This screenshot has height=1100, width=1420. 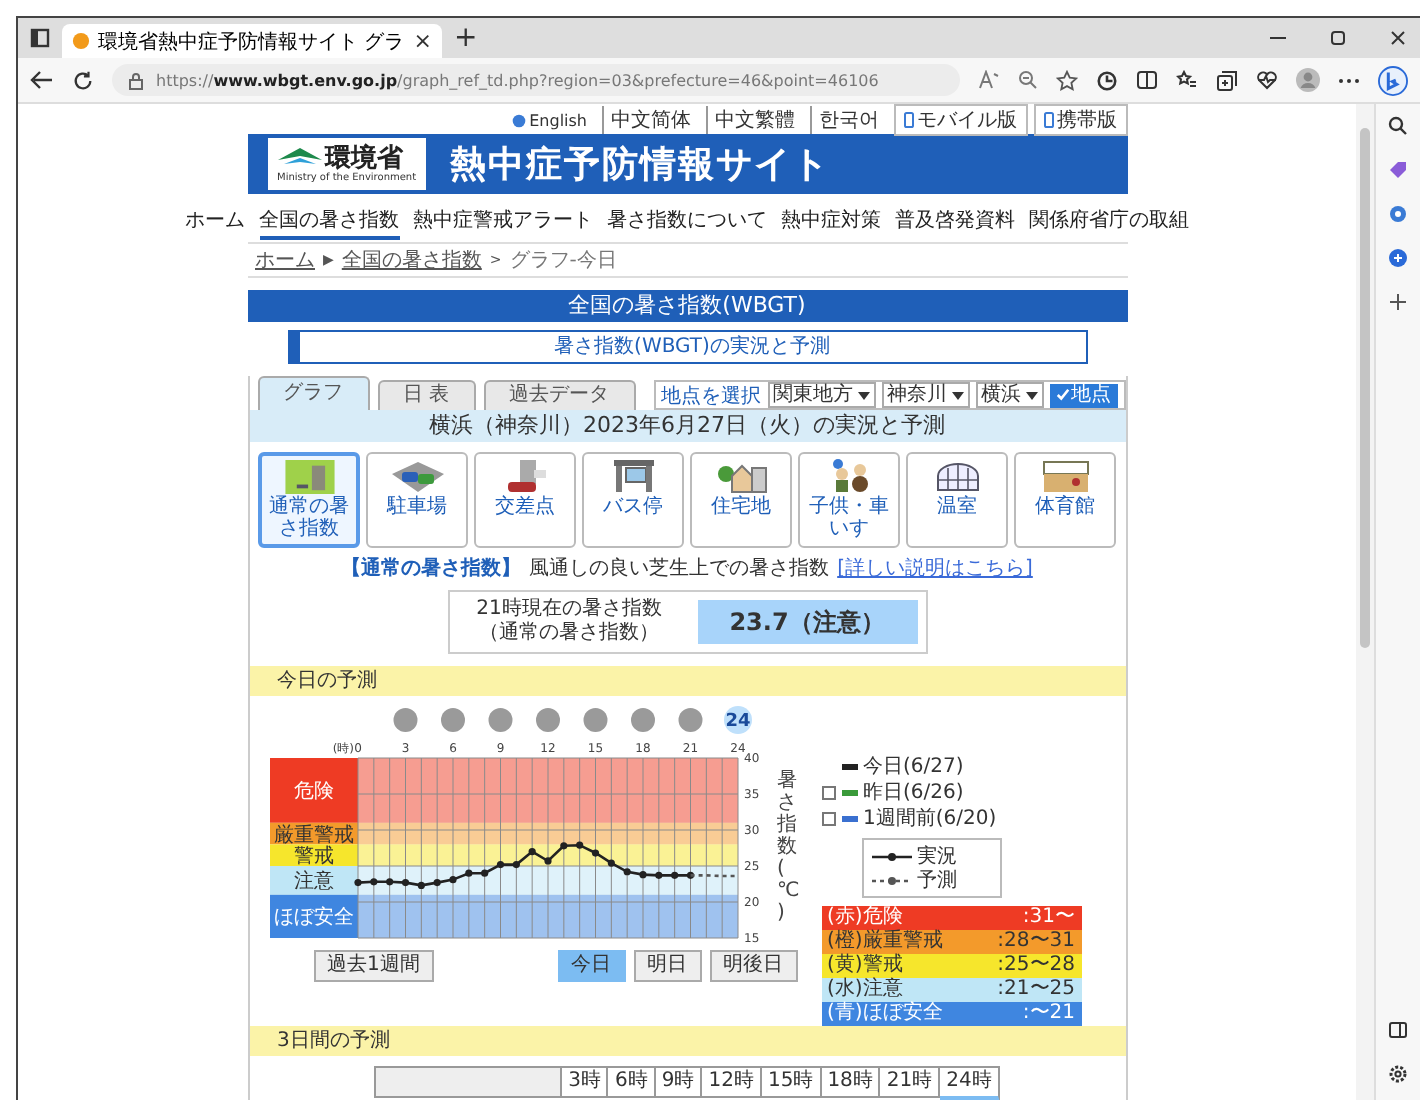 I want to click on scrollbar, so click(x=1365, y=602).